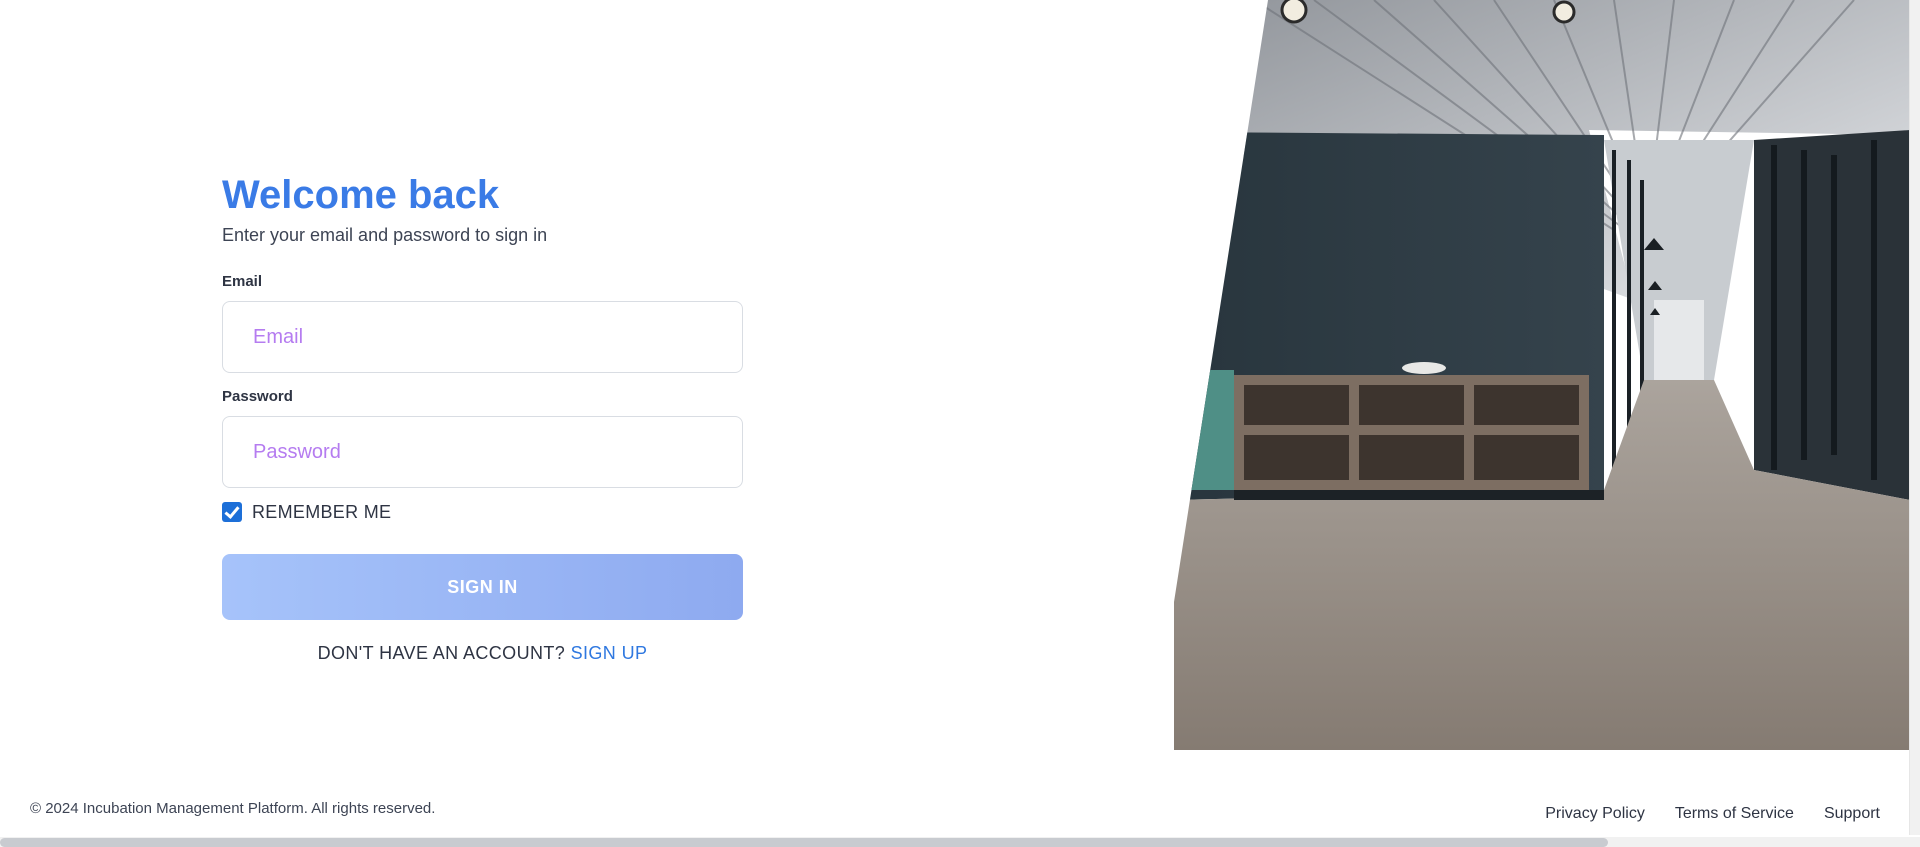 The height and width of the screenshot is (847, 1920). I want to click on horizontal-scrollbar-thumb, so click(804, 842).